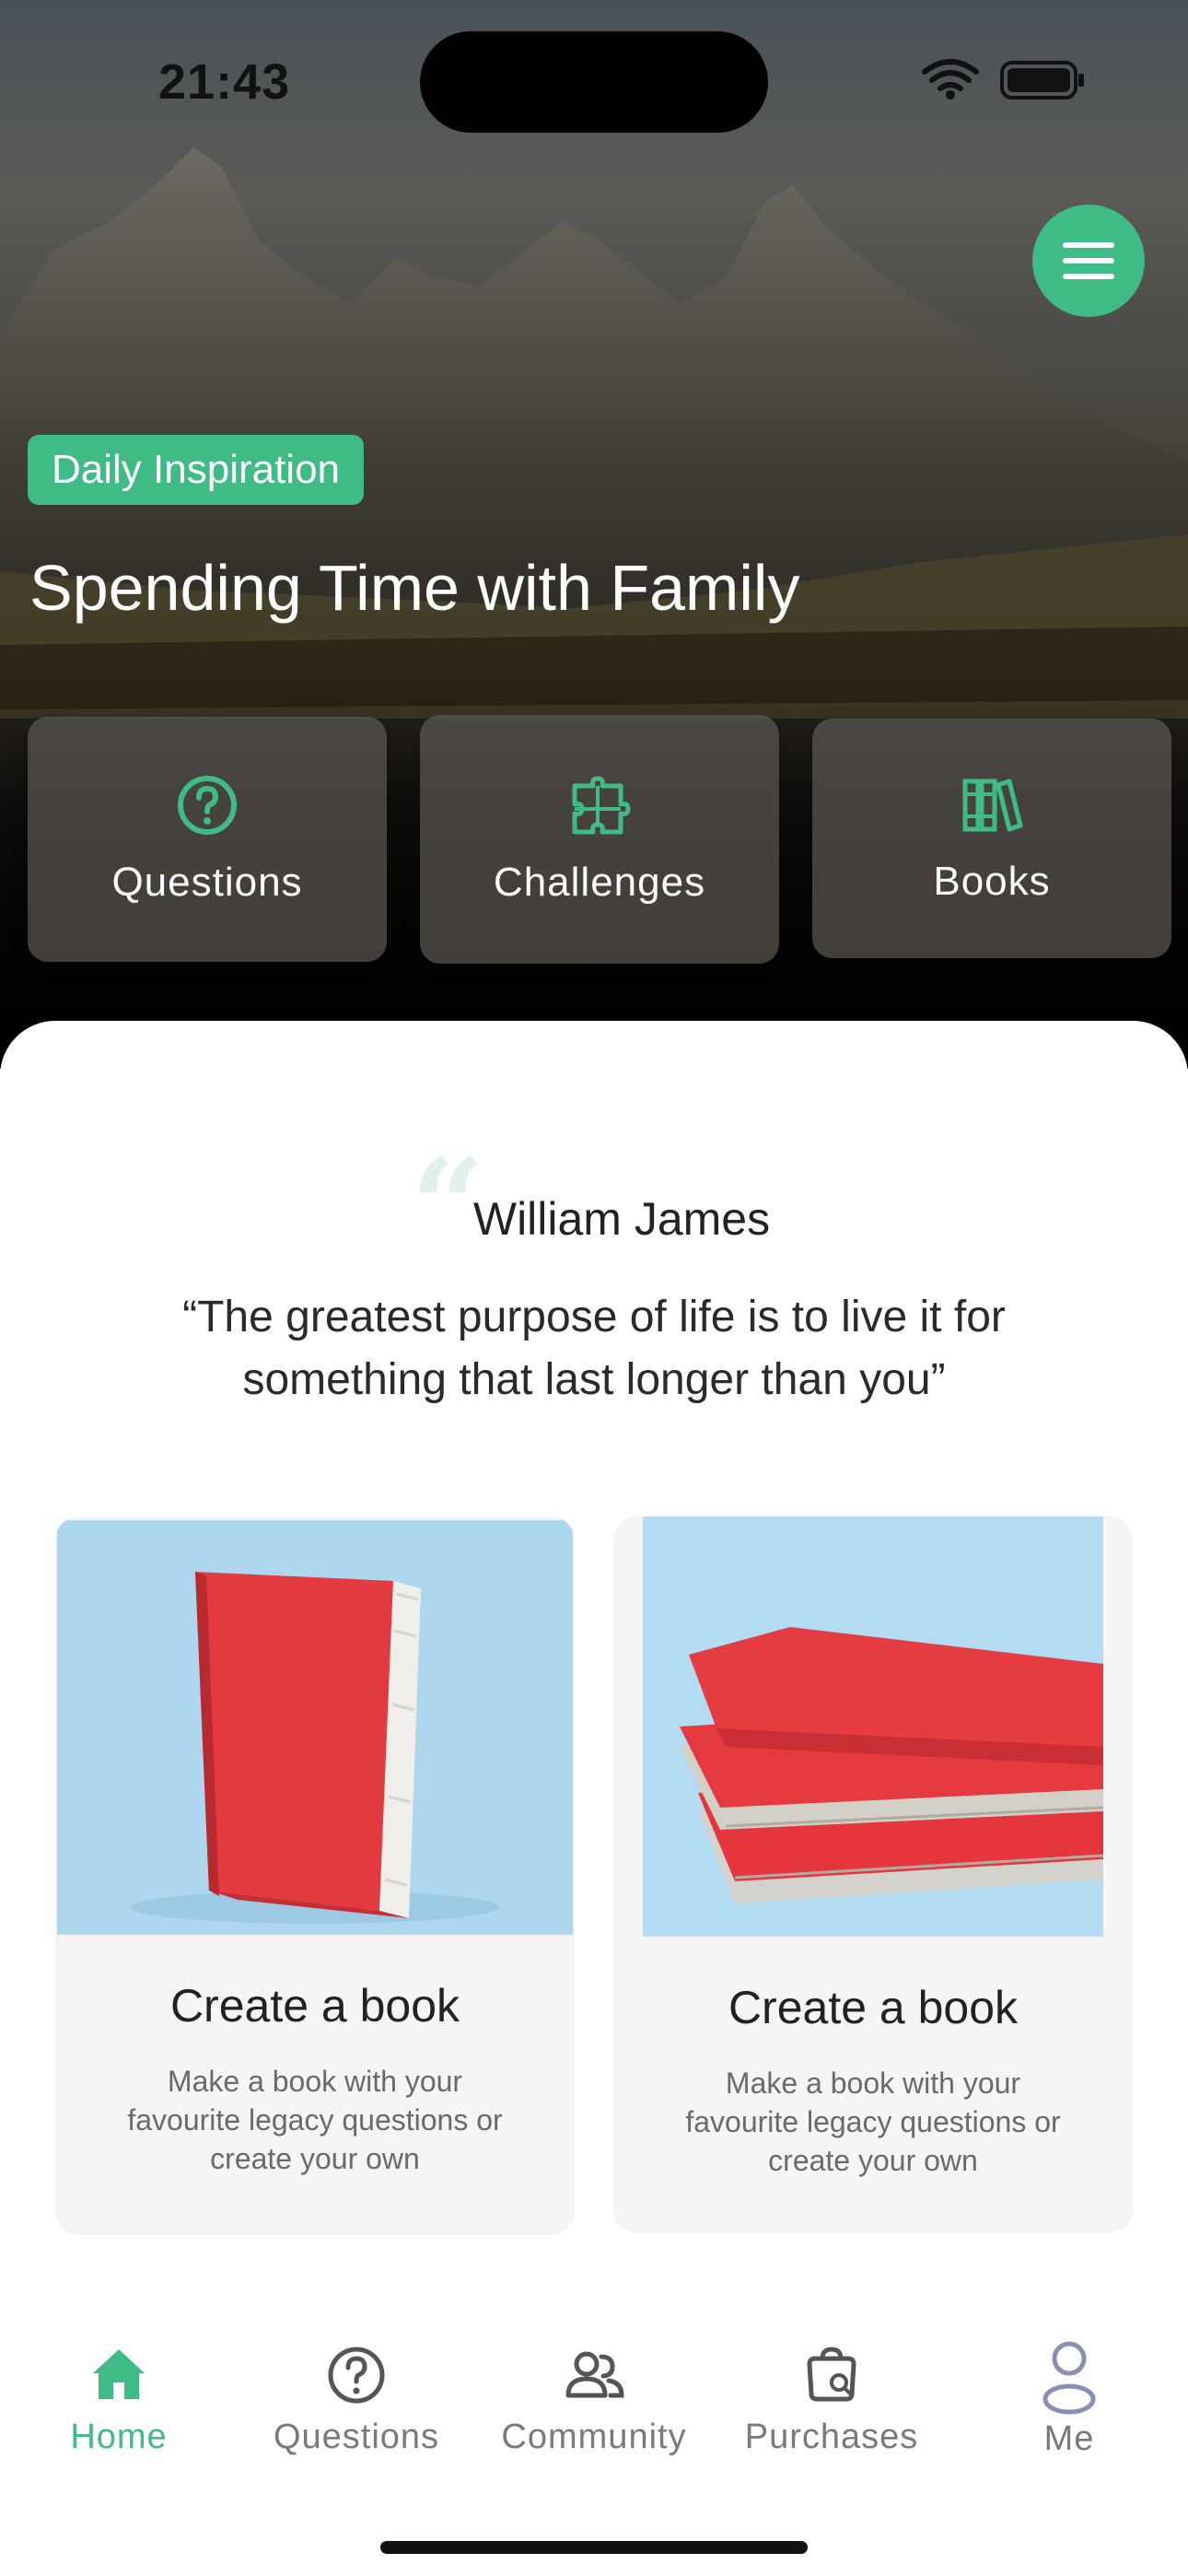 The width and height of the screenshot is (1188, 2576). I want to click on dynamic-island, so click(594, 82).